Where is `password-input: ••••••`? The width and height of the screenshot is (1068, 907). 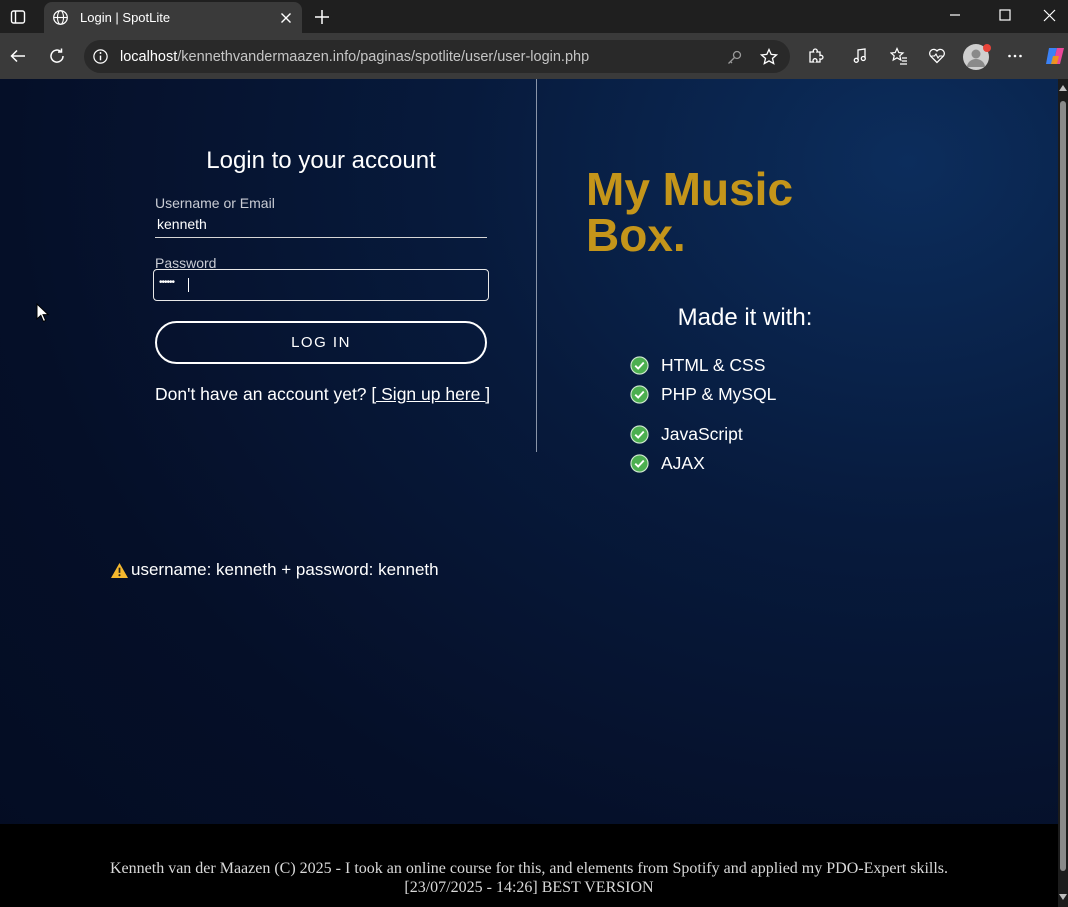 password-input: •••••• is located at coordinates (321, 285).